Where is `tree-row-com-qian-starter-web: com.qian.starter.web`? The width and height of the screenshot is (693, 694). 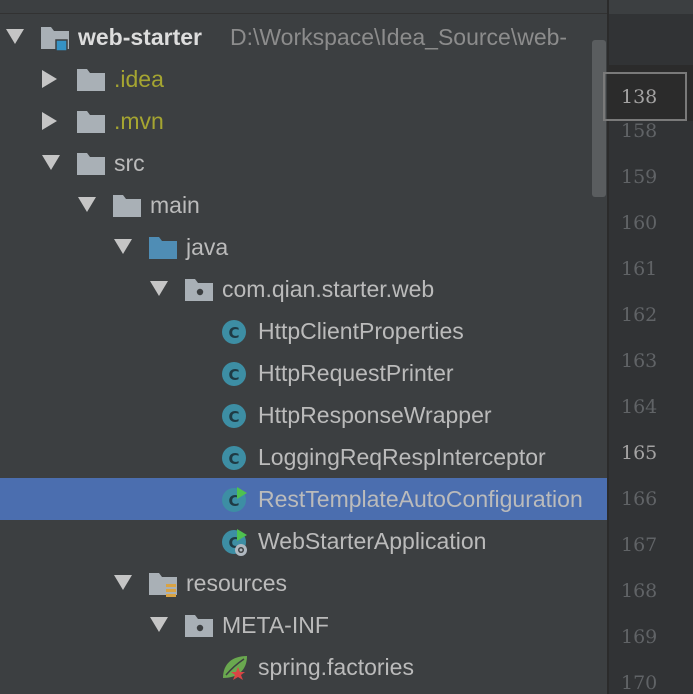
tree-row-com-qian-starter-web: com.qian.starter.web is located at coordinates (303, 289).